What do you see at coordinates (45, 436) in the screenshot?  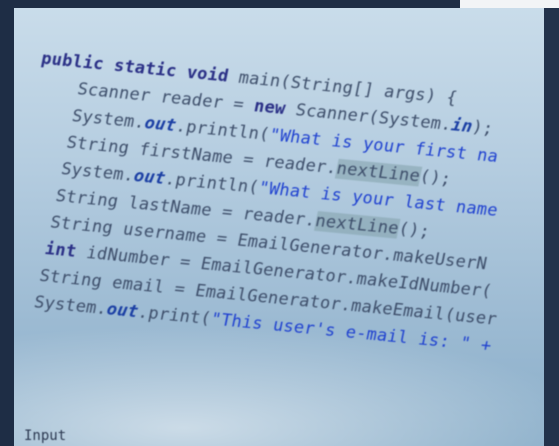 I see `bottom-caption: Input` at bounding box center [45, 436].